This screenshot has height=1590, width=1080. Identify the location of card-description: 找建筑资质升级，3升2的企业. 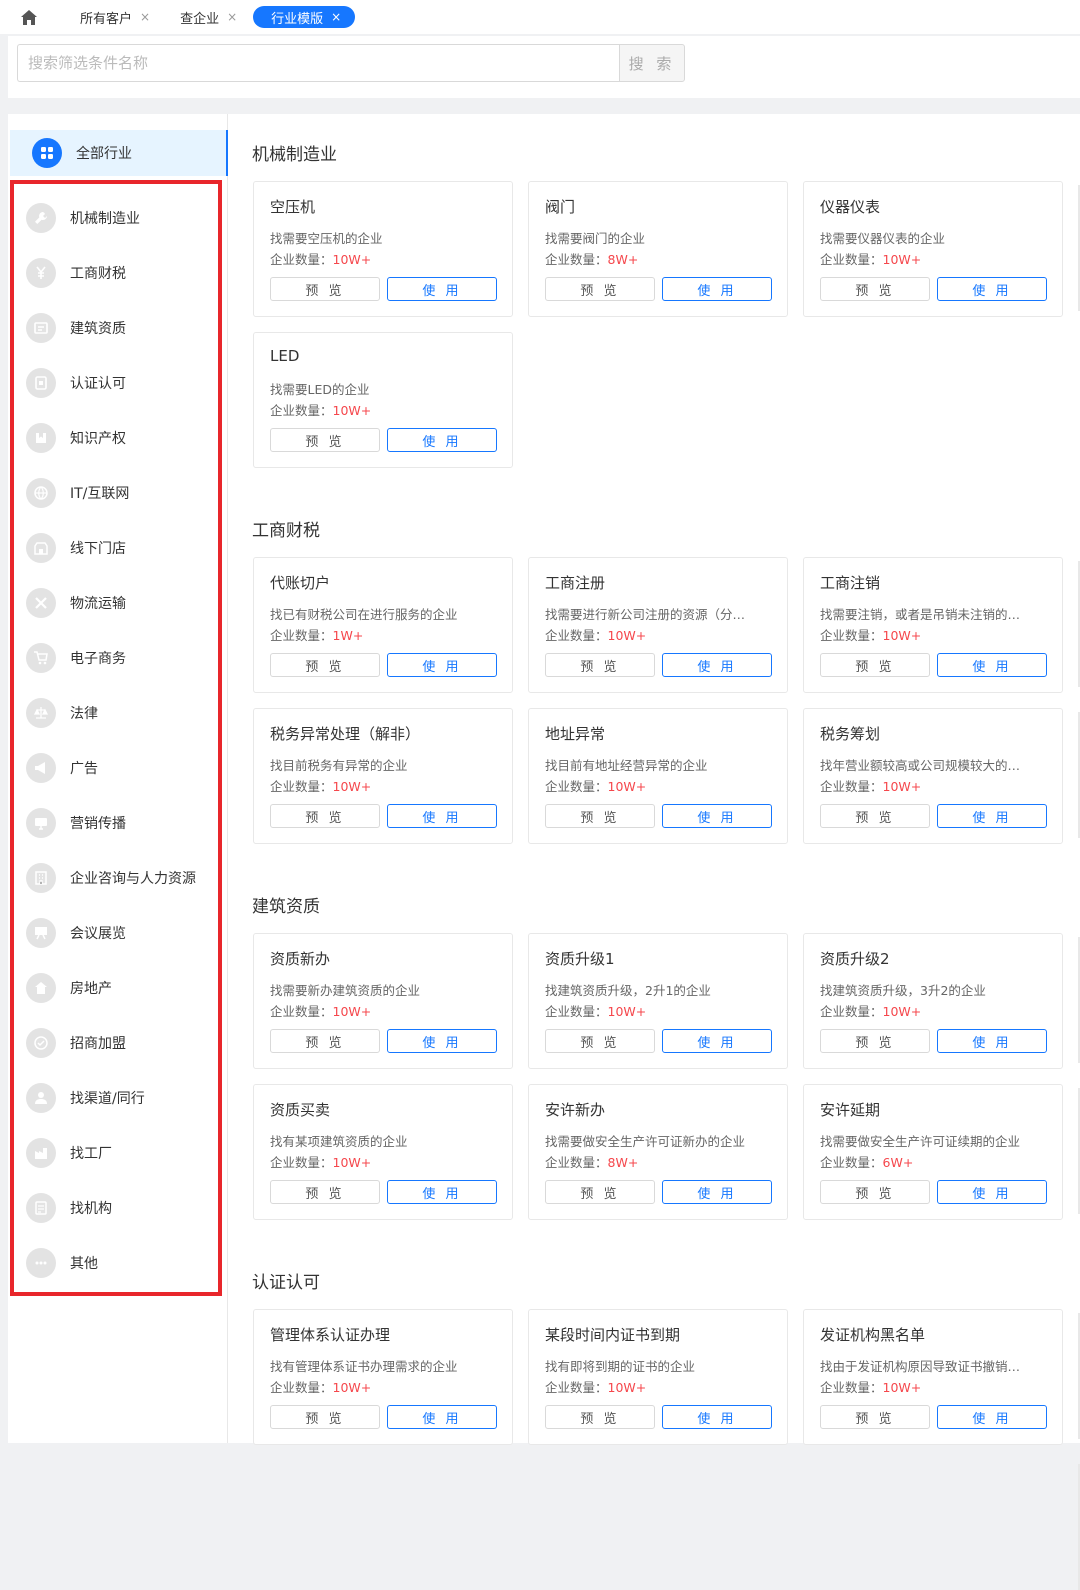
(903, 990).